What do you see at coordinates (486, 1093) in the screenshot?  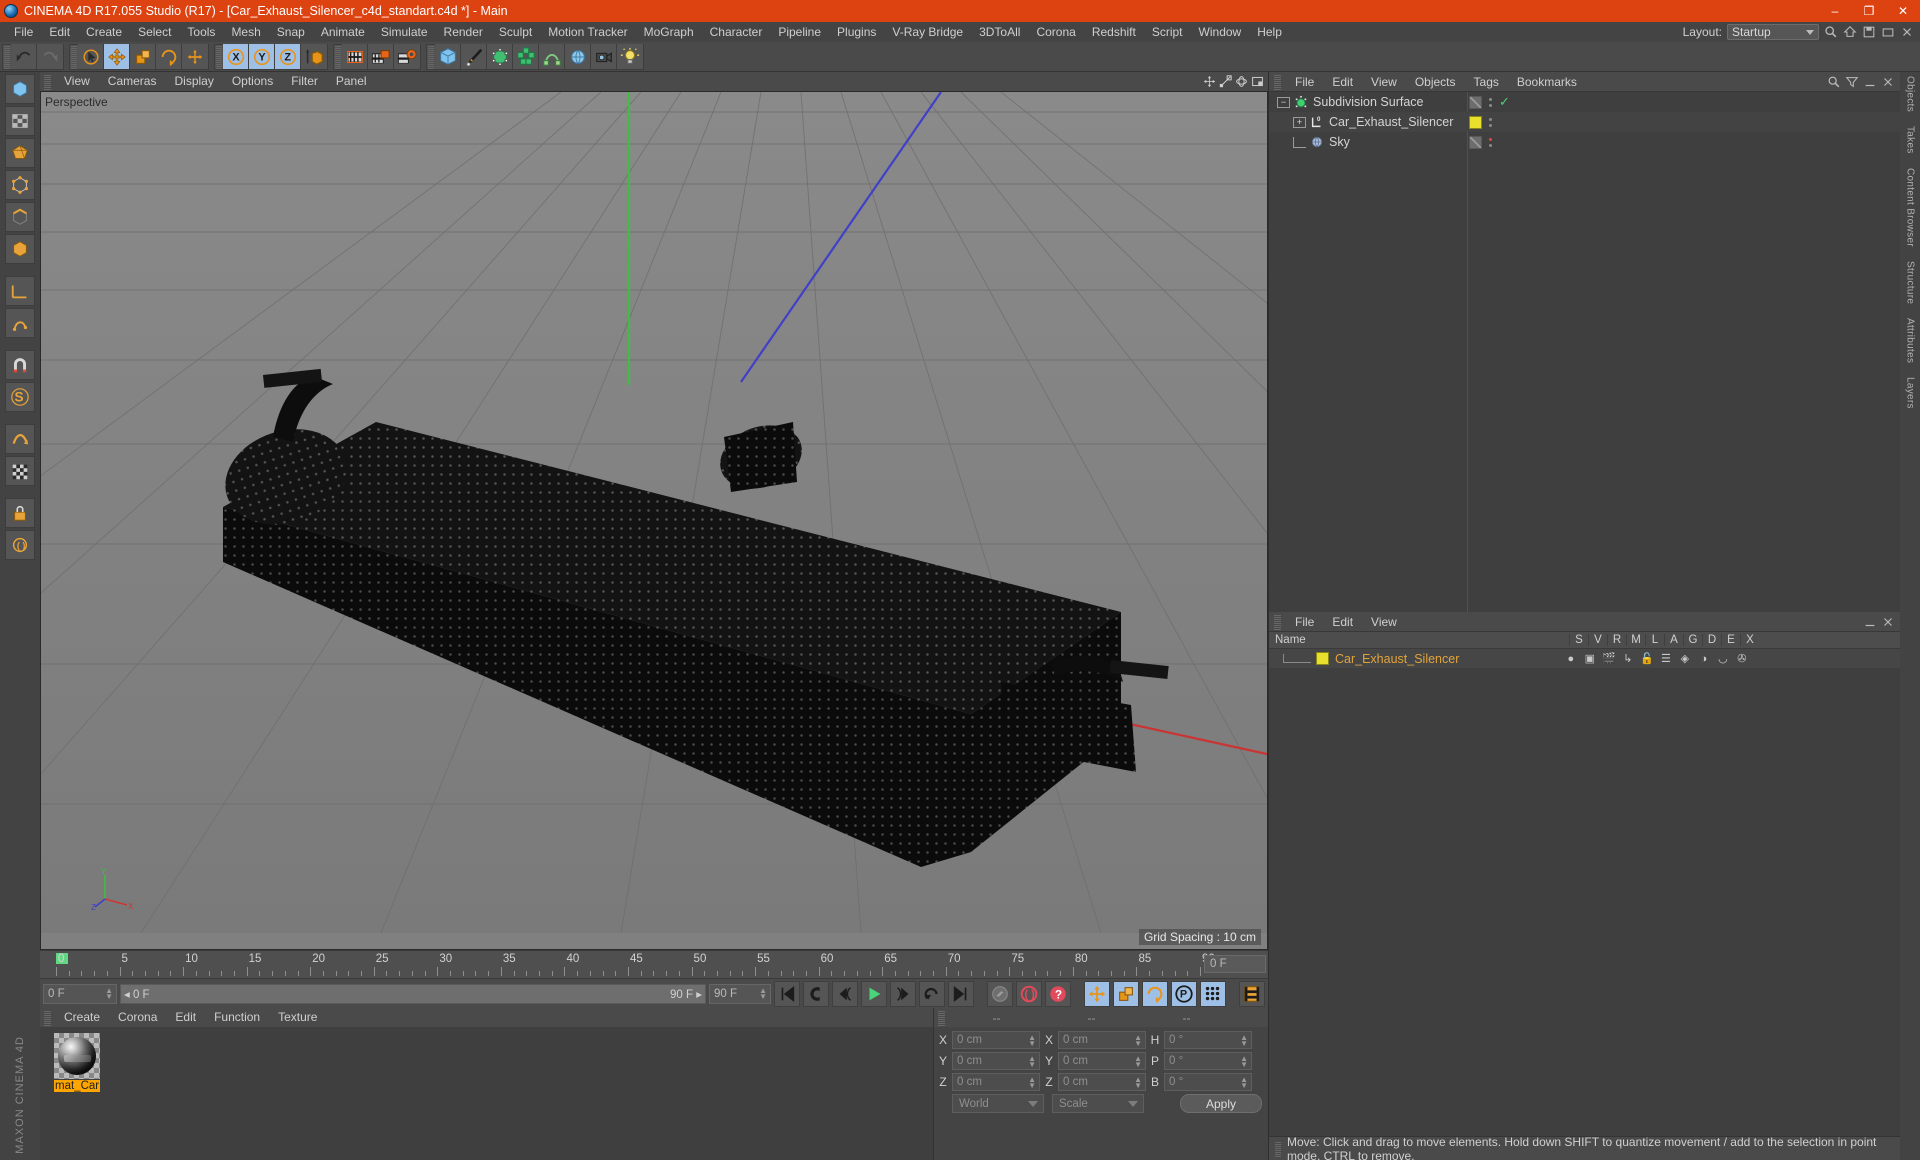 I see `material-manager-body: mat_Car` at bounding box center [486, 1093].